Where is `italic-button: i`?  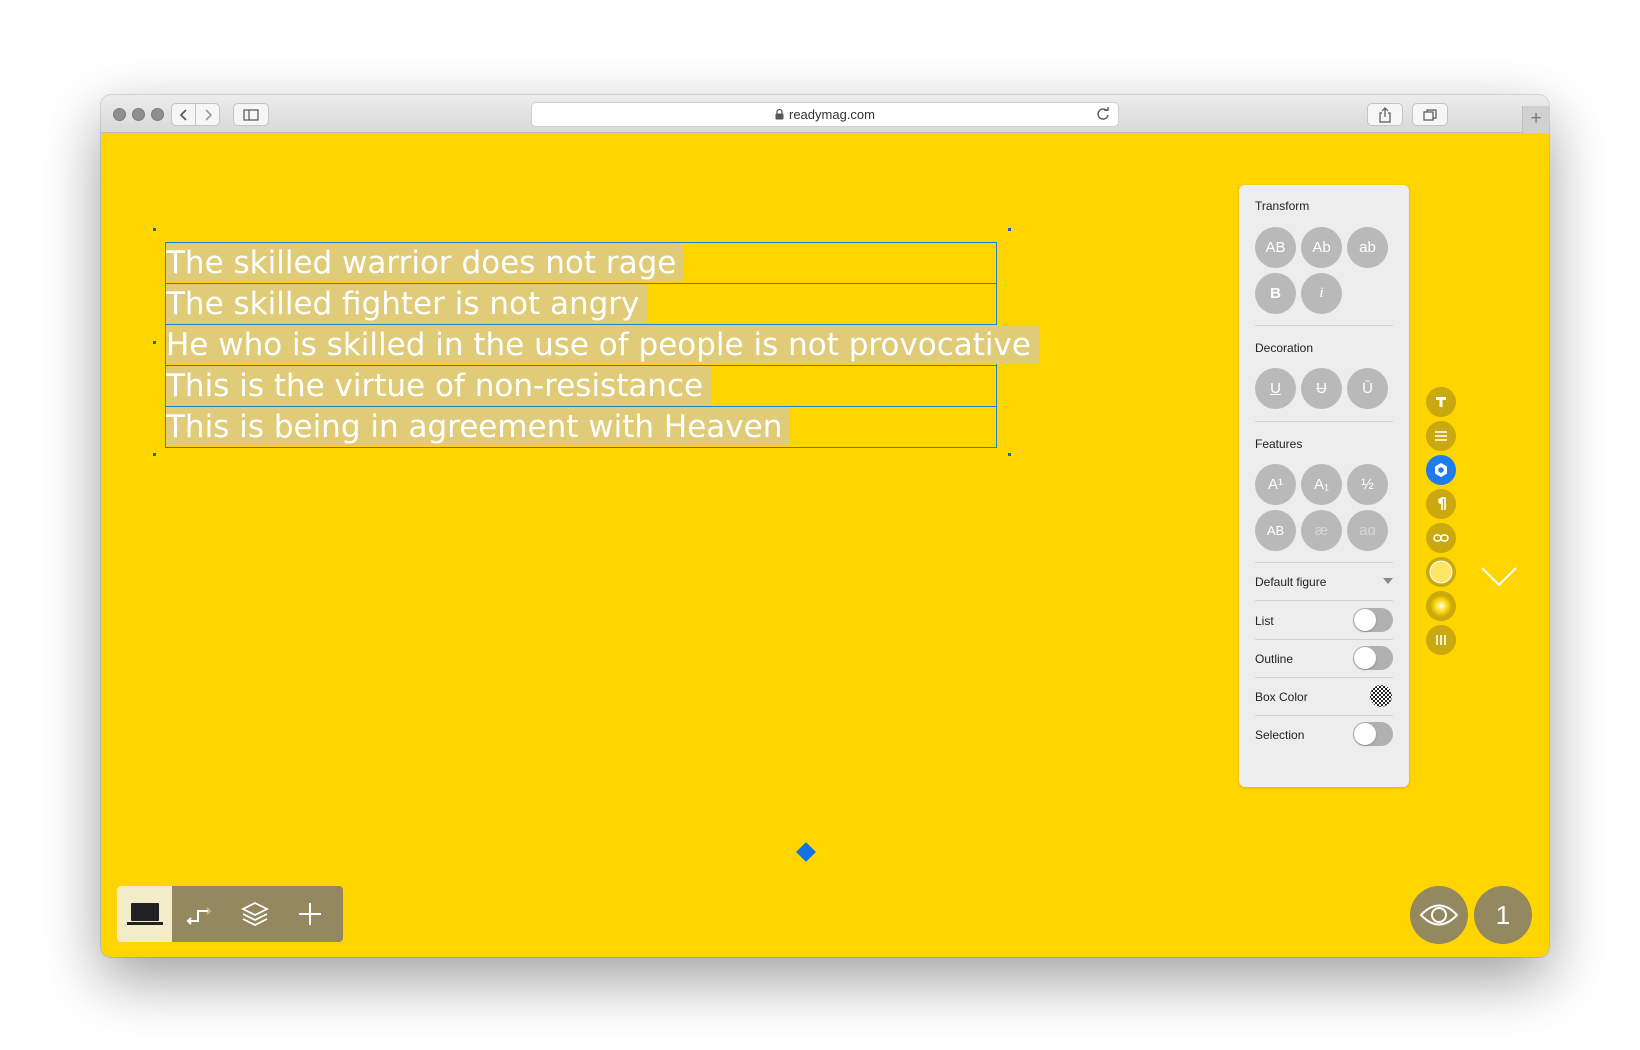
italic-button: i is located at coordinates (1321, 293).